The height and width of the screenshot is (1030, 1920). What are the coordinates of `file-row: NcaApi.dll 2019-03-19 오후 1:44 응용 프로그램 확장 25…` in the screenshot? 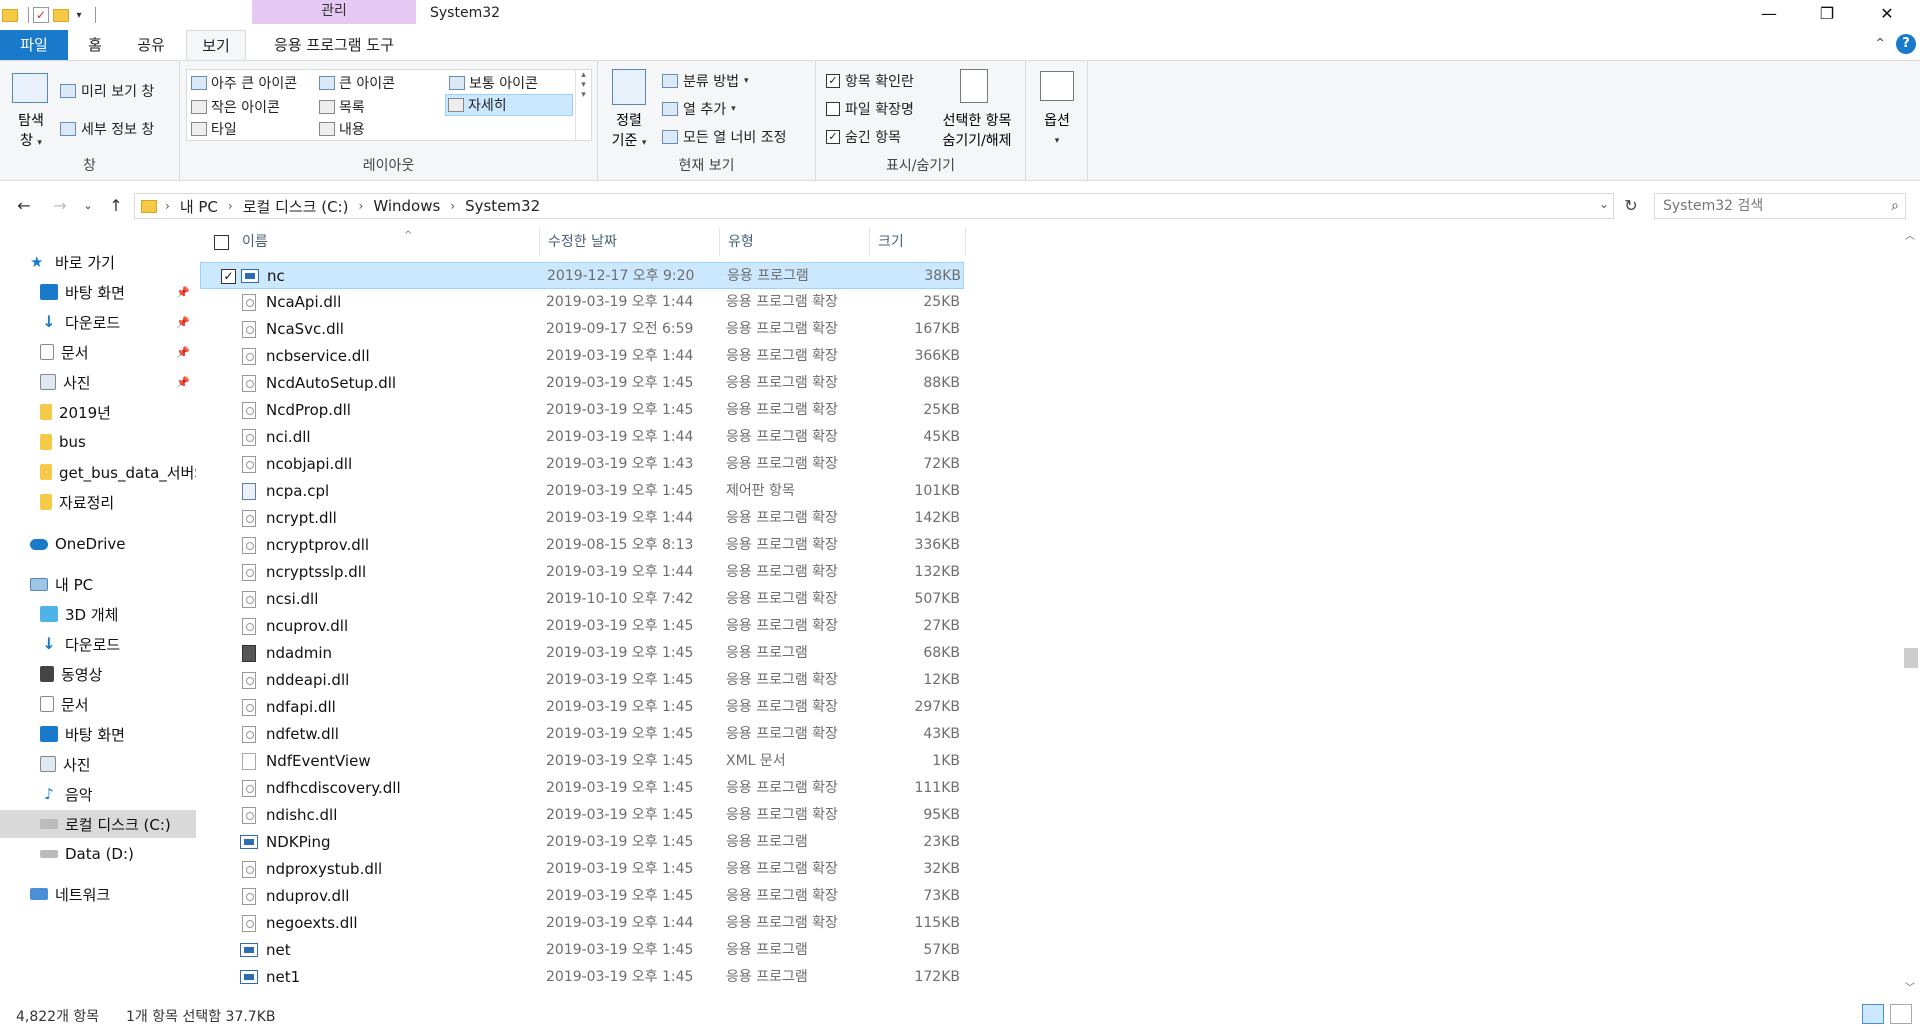 It's located at (582, 302).